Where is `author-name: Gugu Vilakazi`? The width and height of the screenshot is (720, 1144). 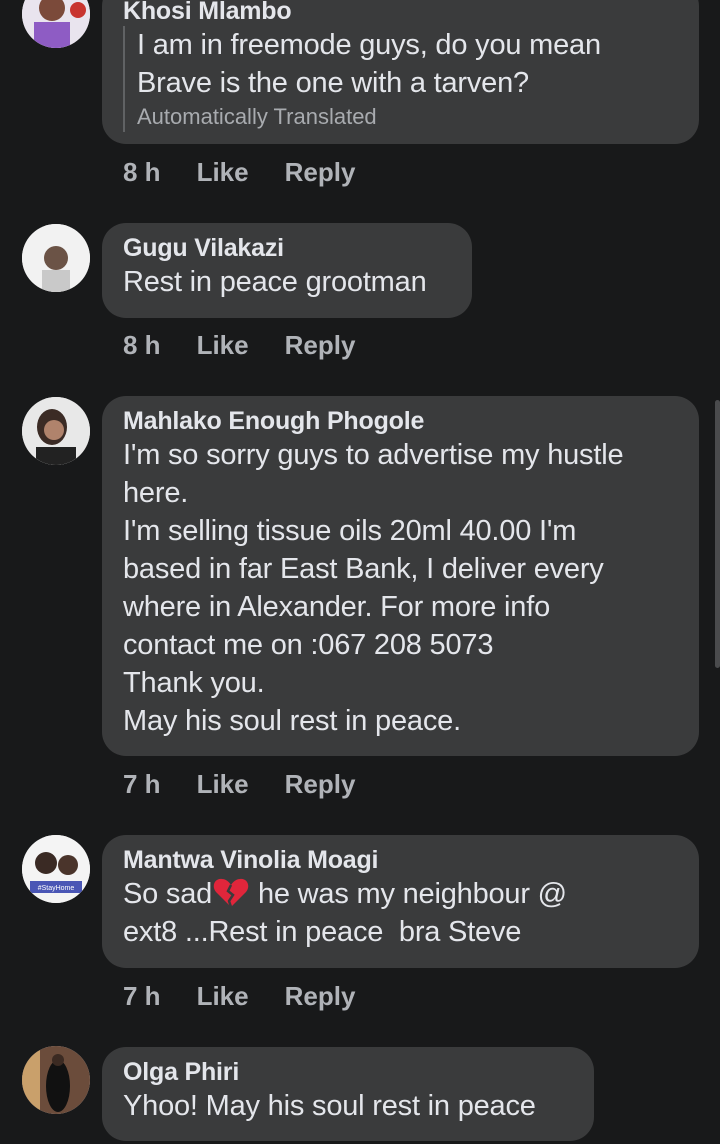 author-name: Gugu Vilakazi is located at coordinates (287, 248).